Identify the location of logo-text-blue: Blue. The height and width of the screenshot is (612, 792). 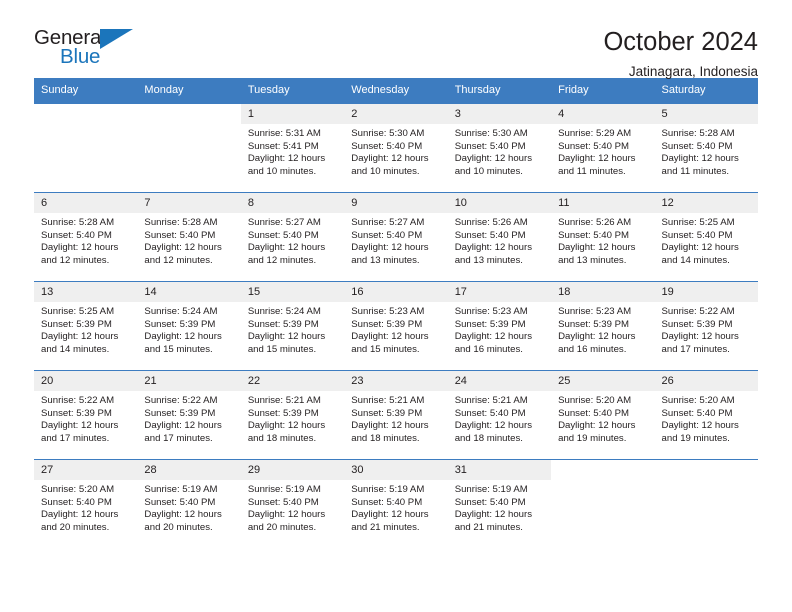
(80, 56).